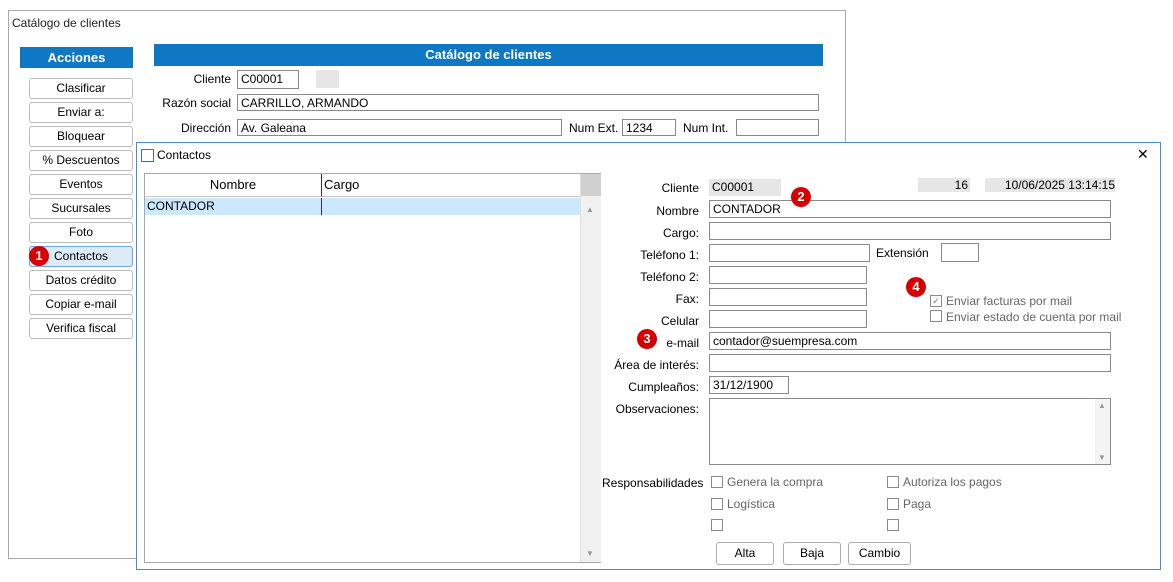  I want to click on celular-label: Celular, so click(679, 321).